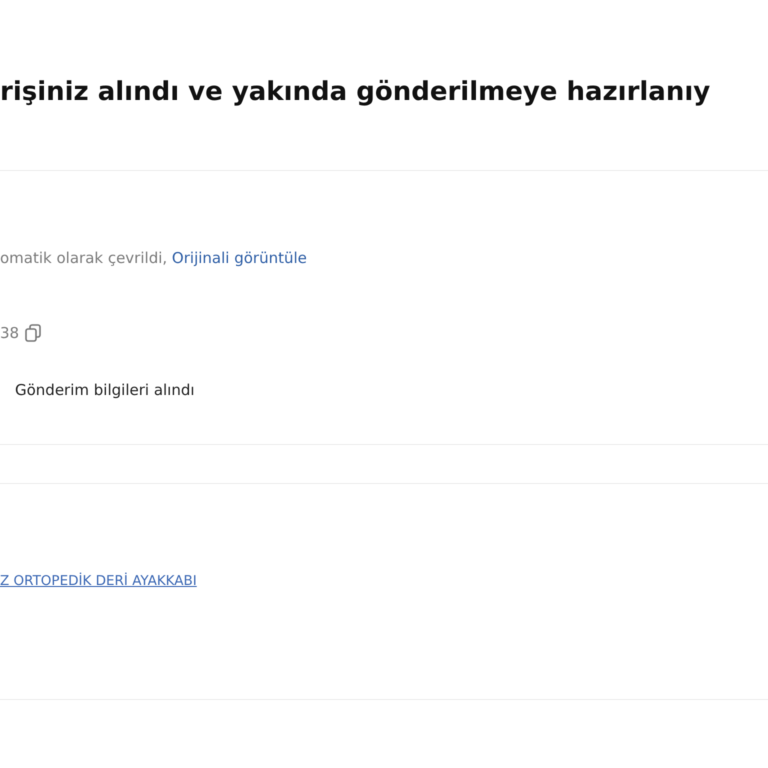 The height and width of the screenshot is (768, 768). Describe the element at coordinates (239, 258) in the screenshot. I see `view-original-link: Orijinali görüntüle` at that location.